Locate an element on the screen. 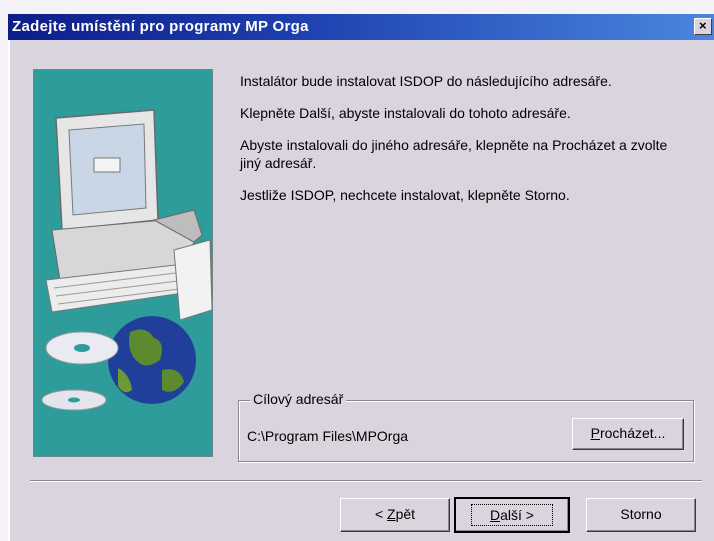 This screenshot has height=541, width=714. next-focus-rect: Další > is located at coordinates (512, 515).